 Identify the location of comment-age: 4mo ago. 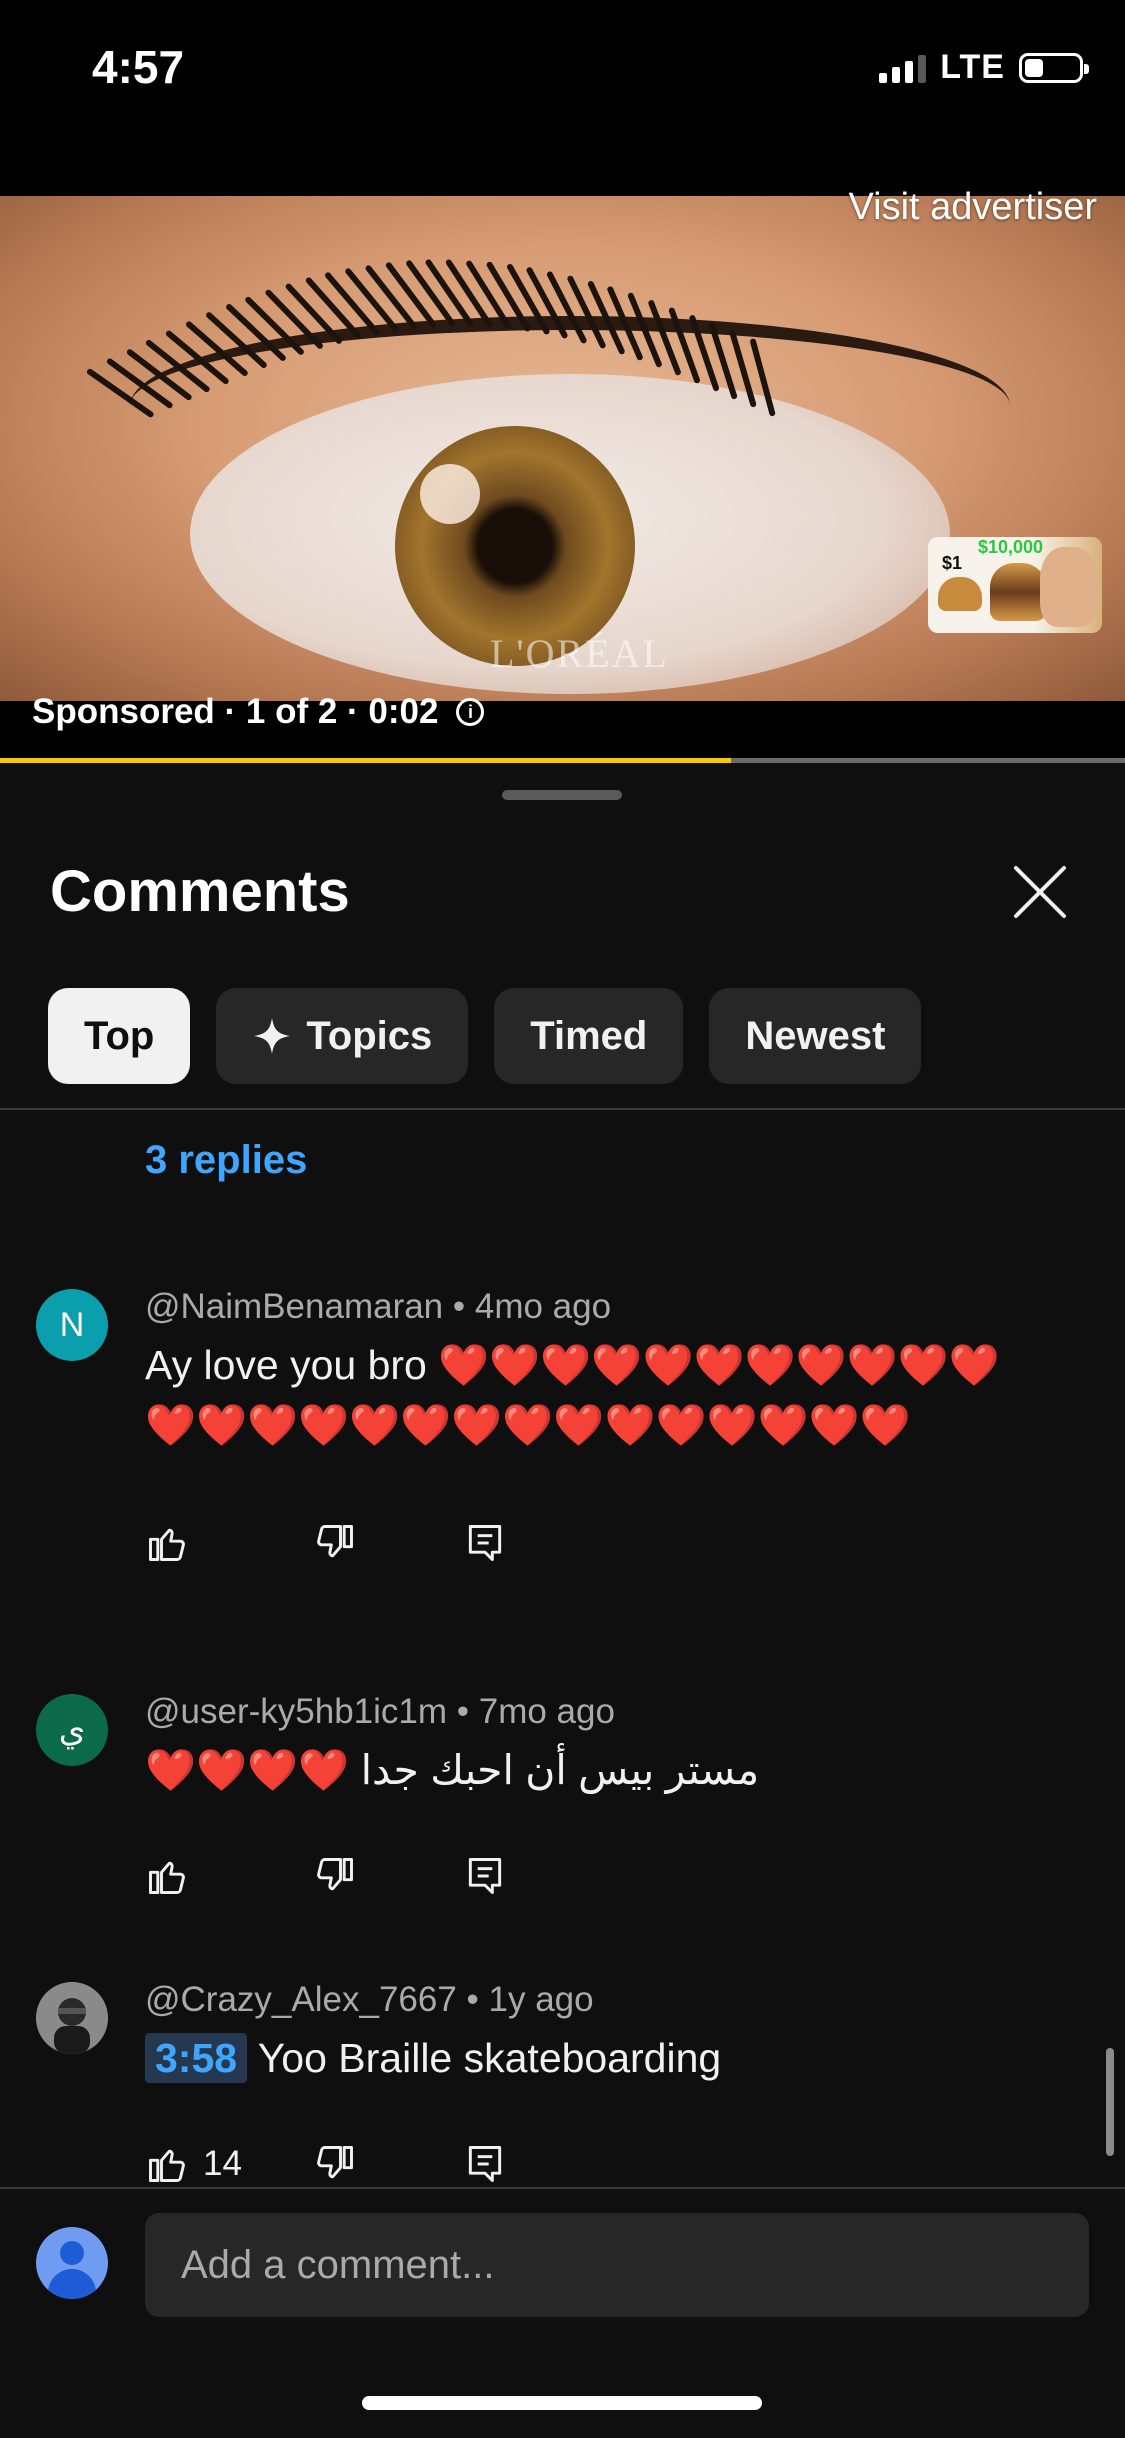
(543, 1306).